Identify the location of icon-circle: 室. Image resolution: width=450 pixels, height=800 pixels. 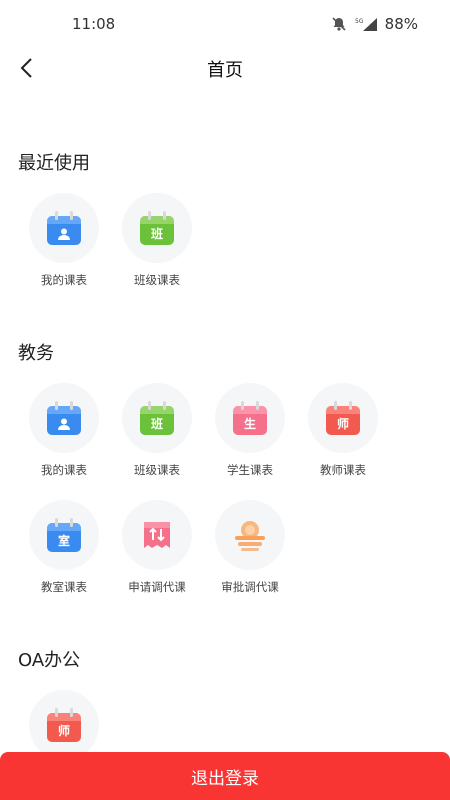
(64, 535).